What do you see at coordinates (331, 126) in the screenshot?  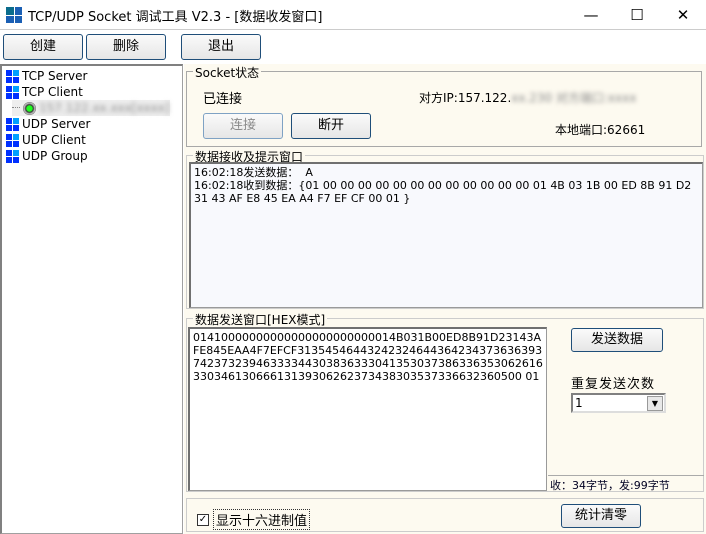 I see `disconnect-button: 断开` at bounding box center [331, 126].